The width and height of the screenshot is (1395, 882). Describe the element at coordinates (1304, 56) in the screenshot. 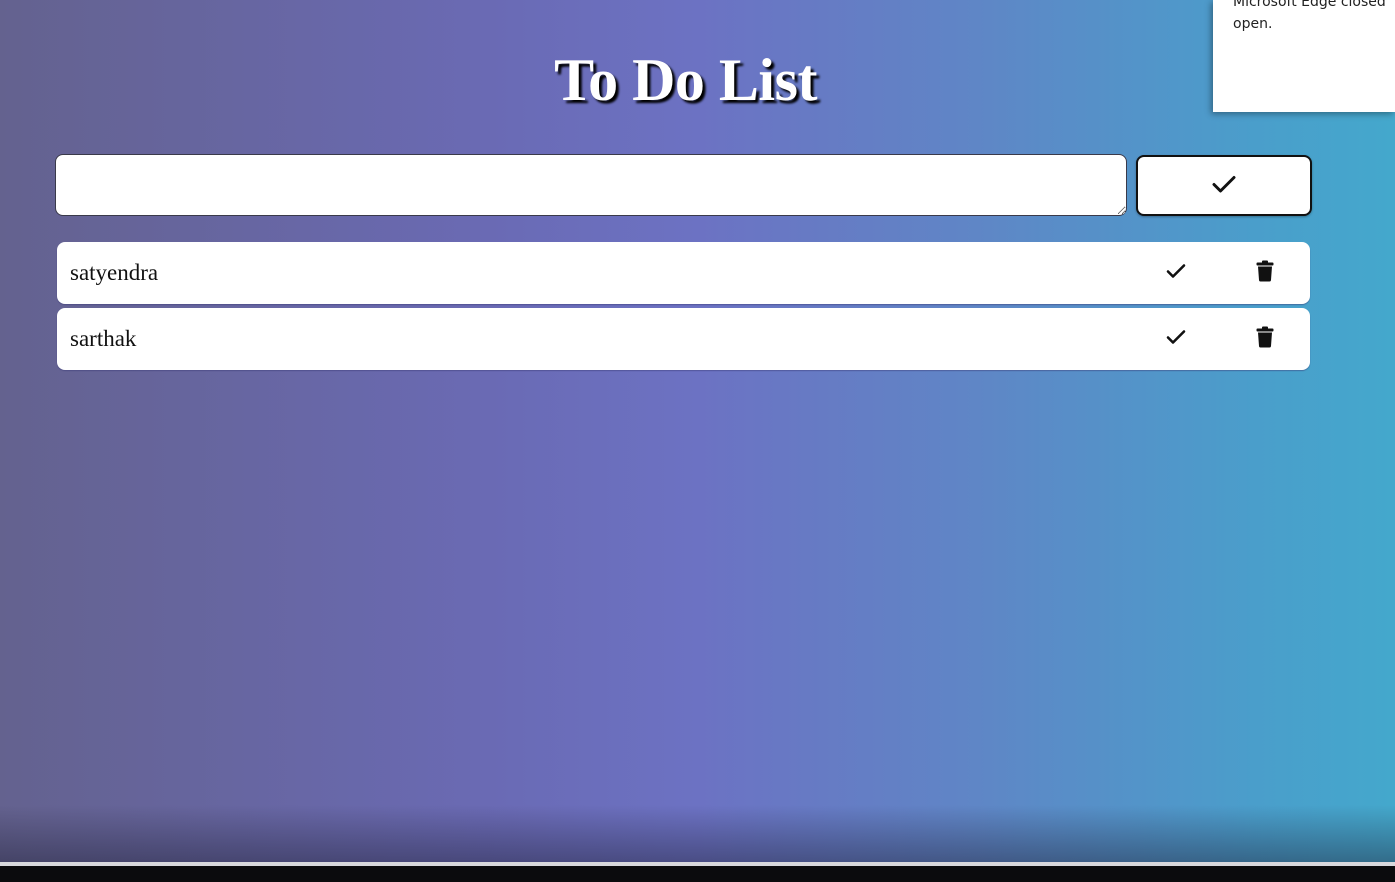

I see `notification-popup: Microsoft Edge closed open.` at that location.